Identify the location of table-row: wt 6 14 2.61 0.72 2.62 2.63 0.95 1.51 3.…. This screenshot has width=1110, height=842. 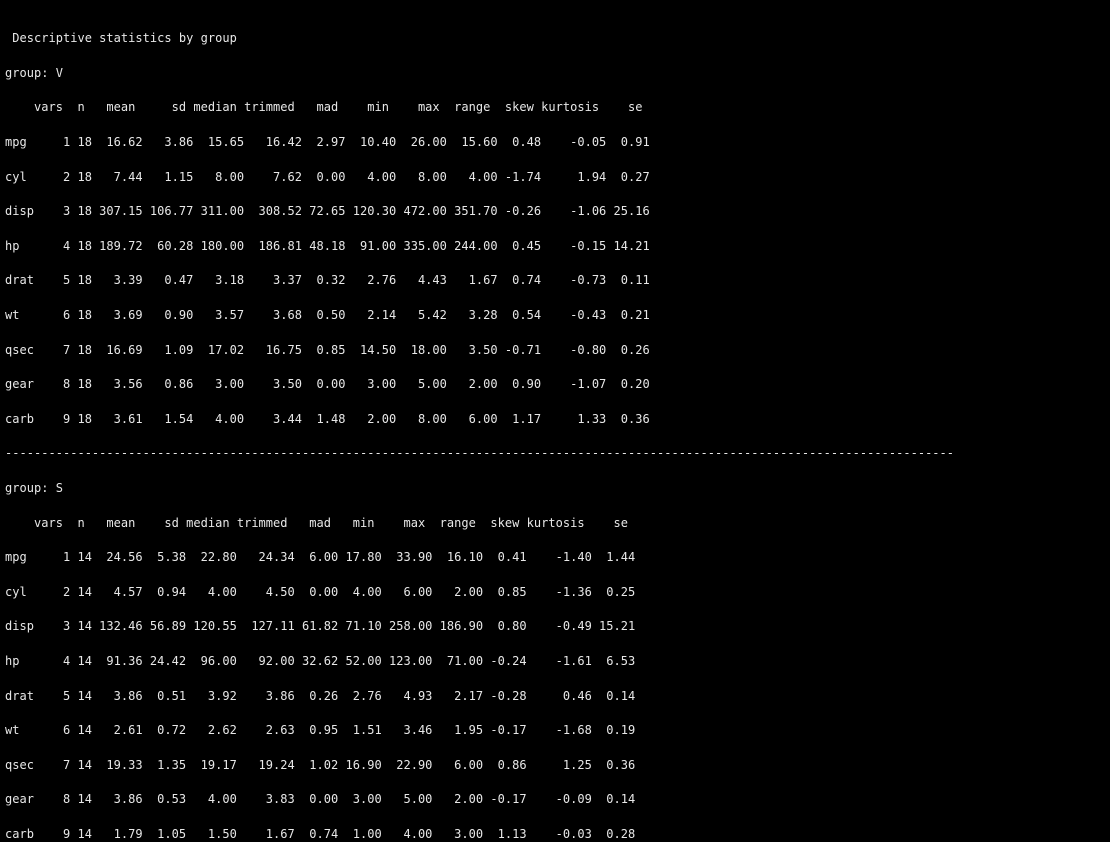
(320, 730).